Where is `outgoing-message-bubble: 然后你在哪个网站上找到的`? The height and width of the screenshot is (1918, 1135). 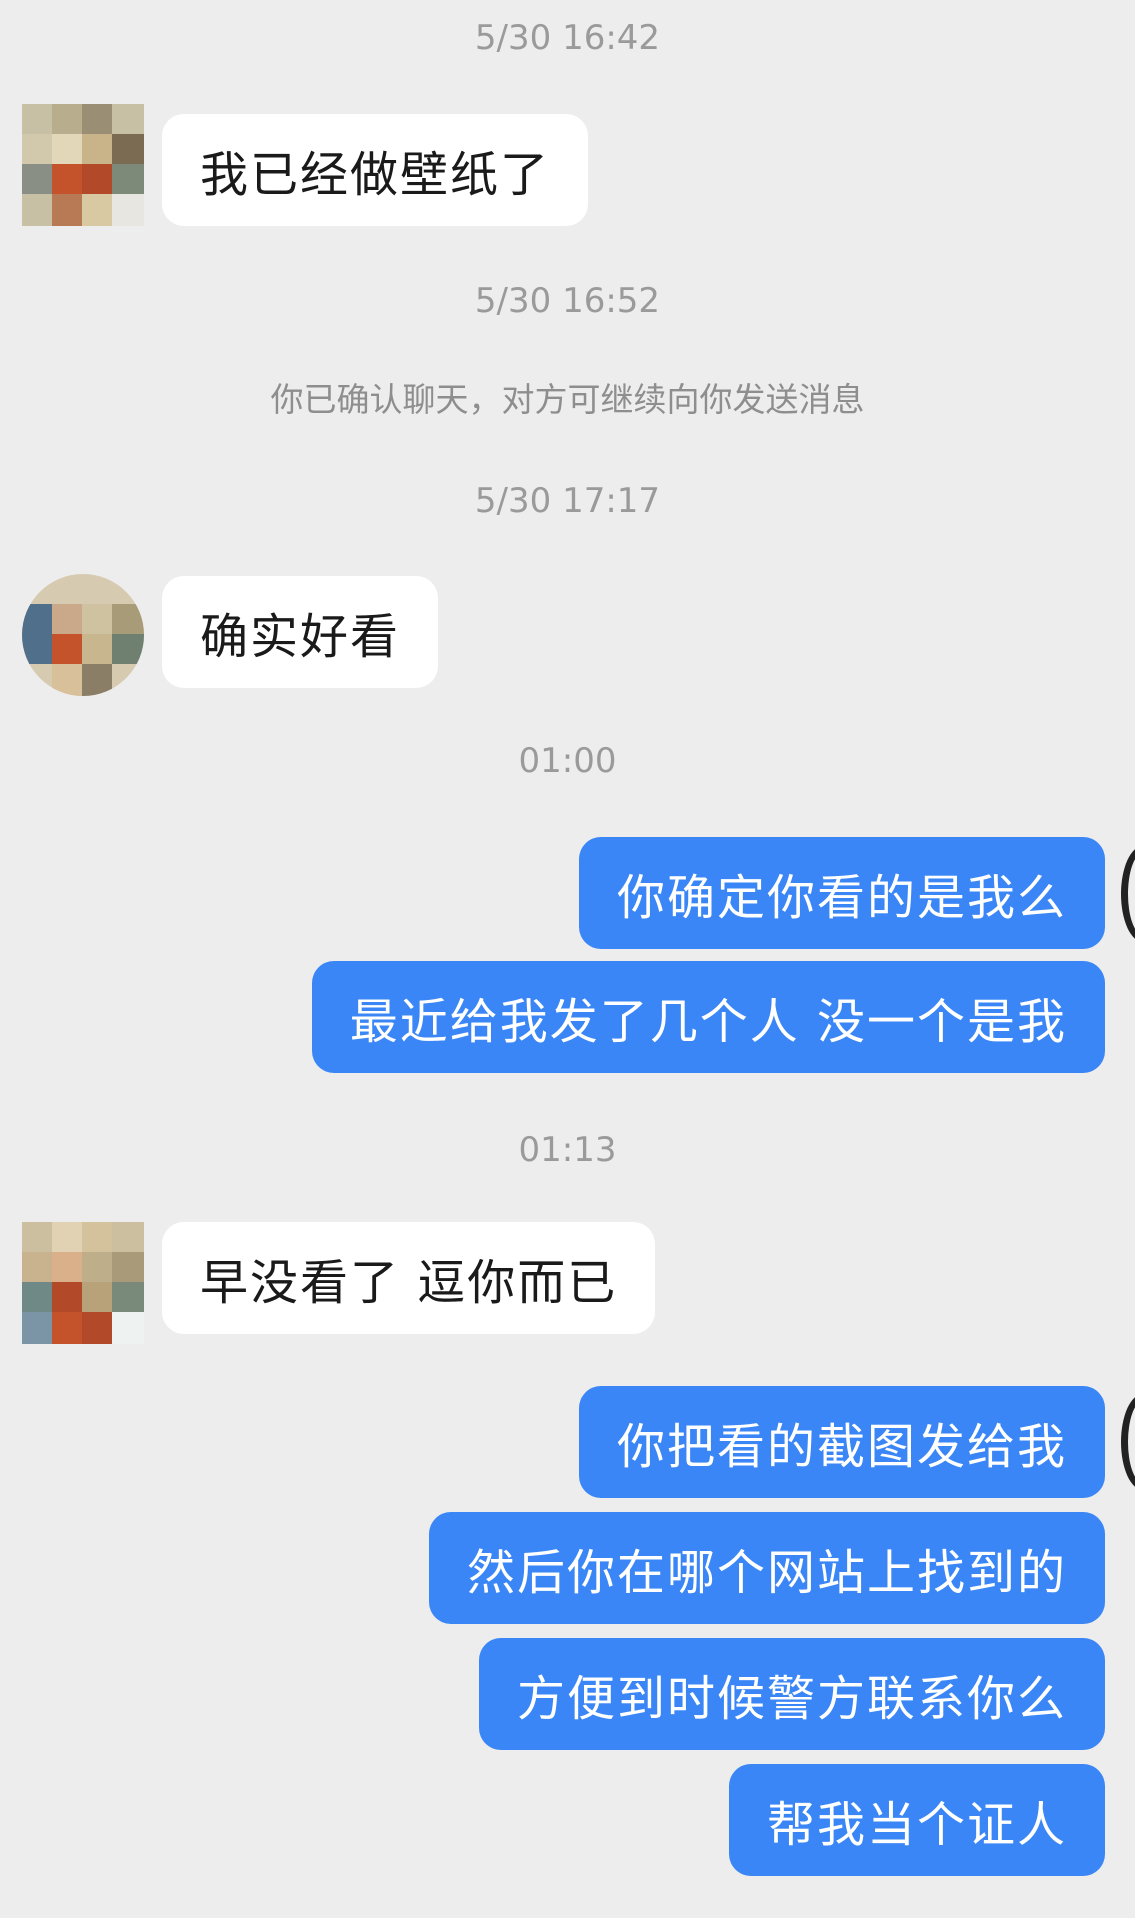
outgoing-message-bubble: 然后你在哪个网站上找到的 is located at coordinates (766, 1568).